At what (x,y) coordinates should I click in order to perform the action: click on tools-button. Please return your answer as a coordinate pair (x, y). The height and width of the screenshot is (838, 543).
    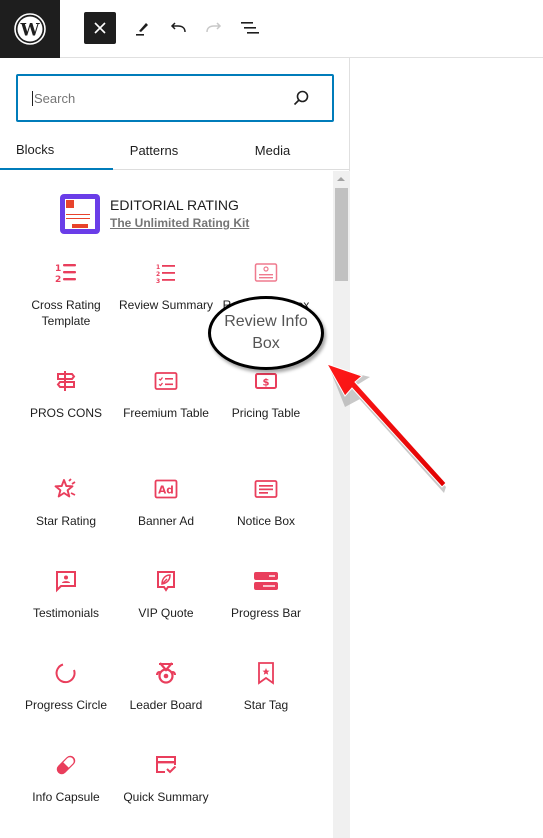
    Looking at the image, I should click on (142, 28).